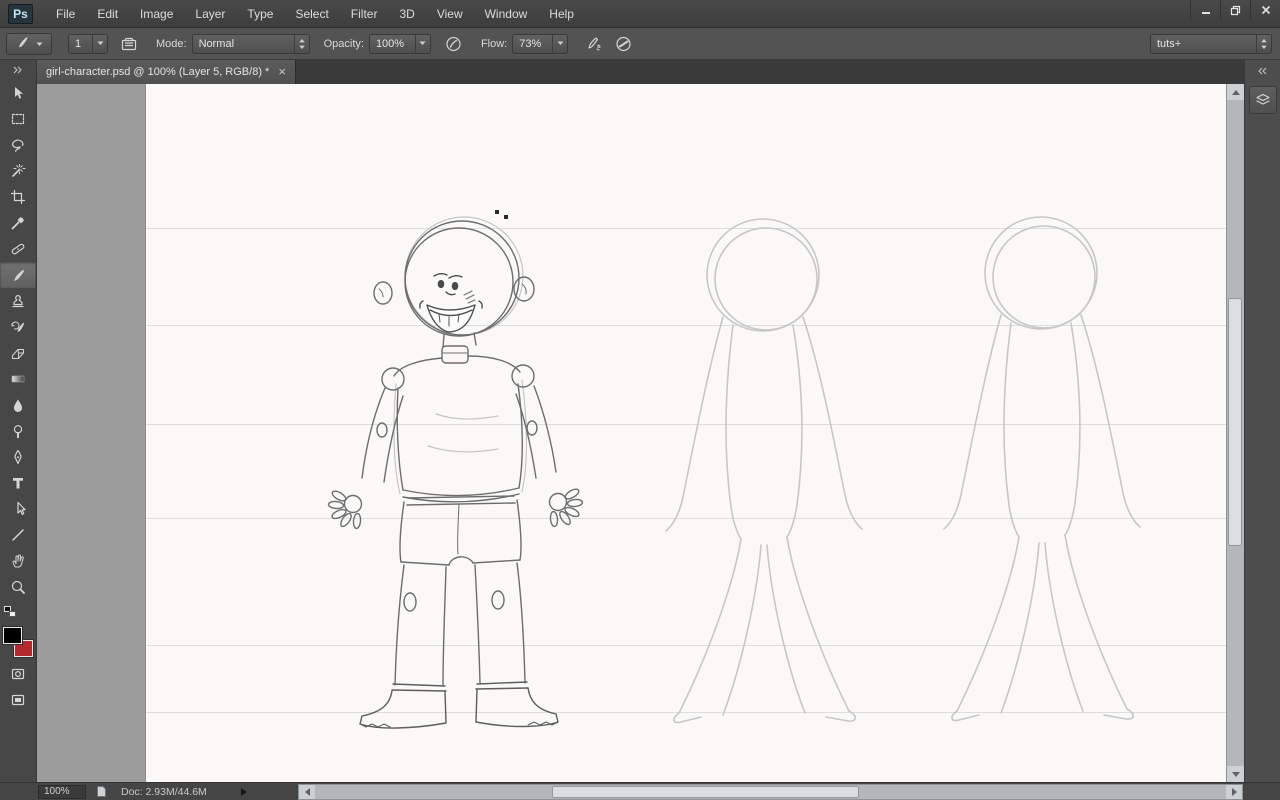 Image resolution: width=1280 pixels, height=800 pixels. I want to click on tool-spot-healing-brush, so click(18, 249).